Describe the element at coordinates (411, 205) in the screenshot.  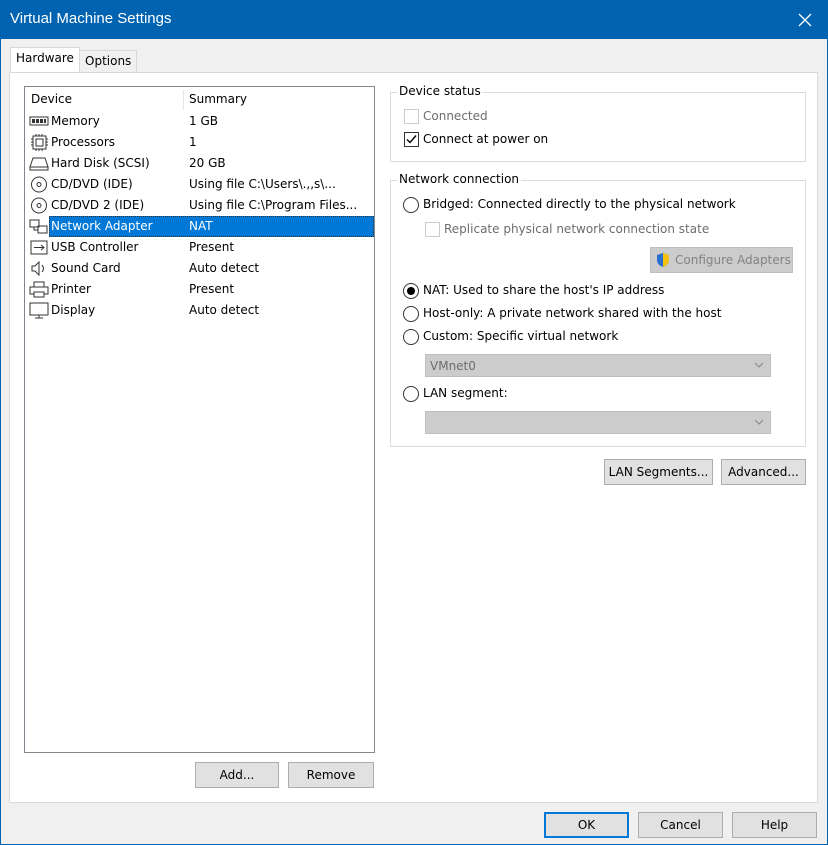
I see `bridged-radio` at that location.